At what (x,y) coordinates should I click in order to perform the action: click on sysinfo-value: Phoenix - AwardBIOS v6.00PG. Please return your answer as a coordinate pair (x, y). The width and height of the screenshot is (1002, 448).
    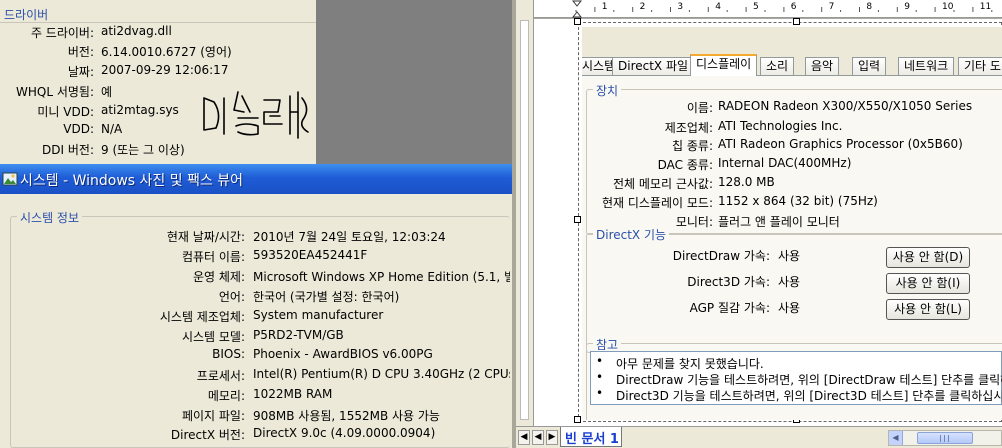
    Looking at the image, I should click on (343, 354).